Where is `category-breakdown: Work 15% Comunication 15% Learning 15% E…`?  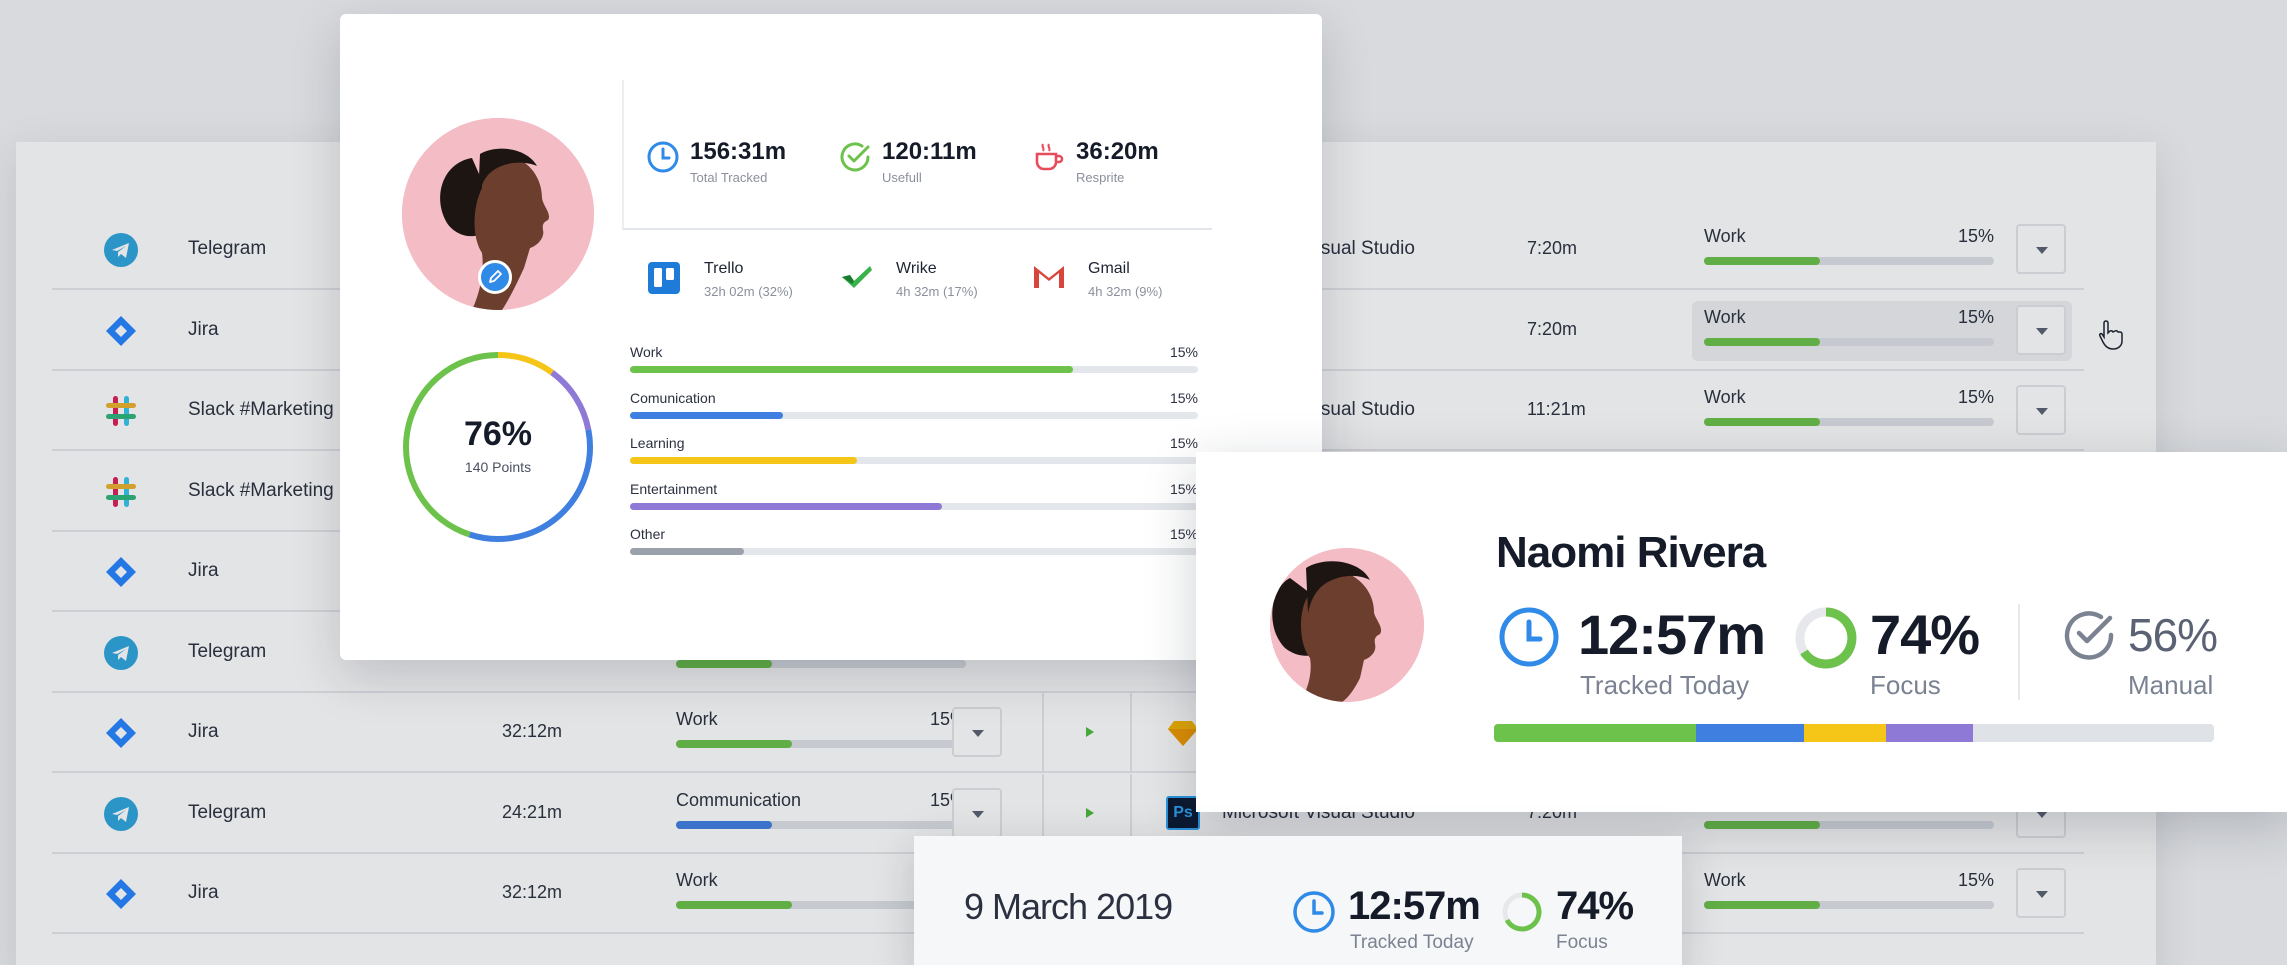
category-breakdown: Work 15% Comunication 15% Learning 15% E… is located at coordinates (914, 458).